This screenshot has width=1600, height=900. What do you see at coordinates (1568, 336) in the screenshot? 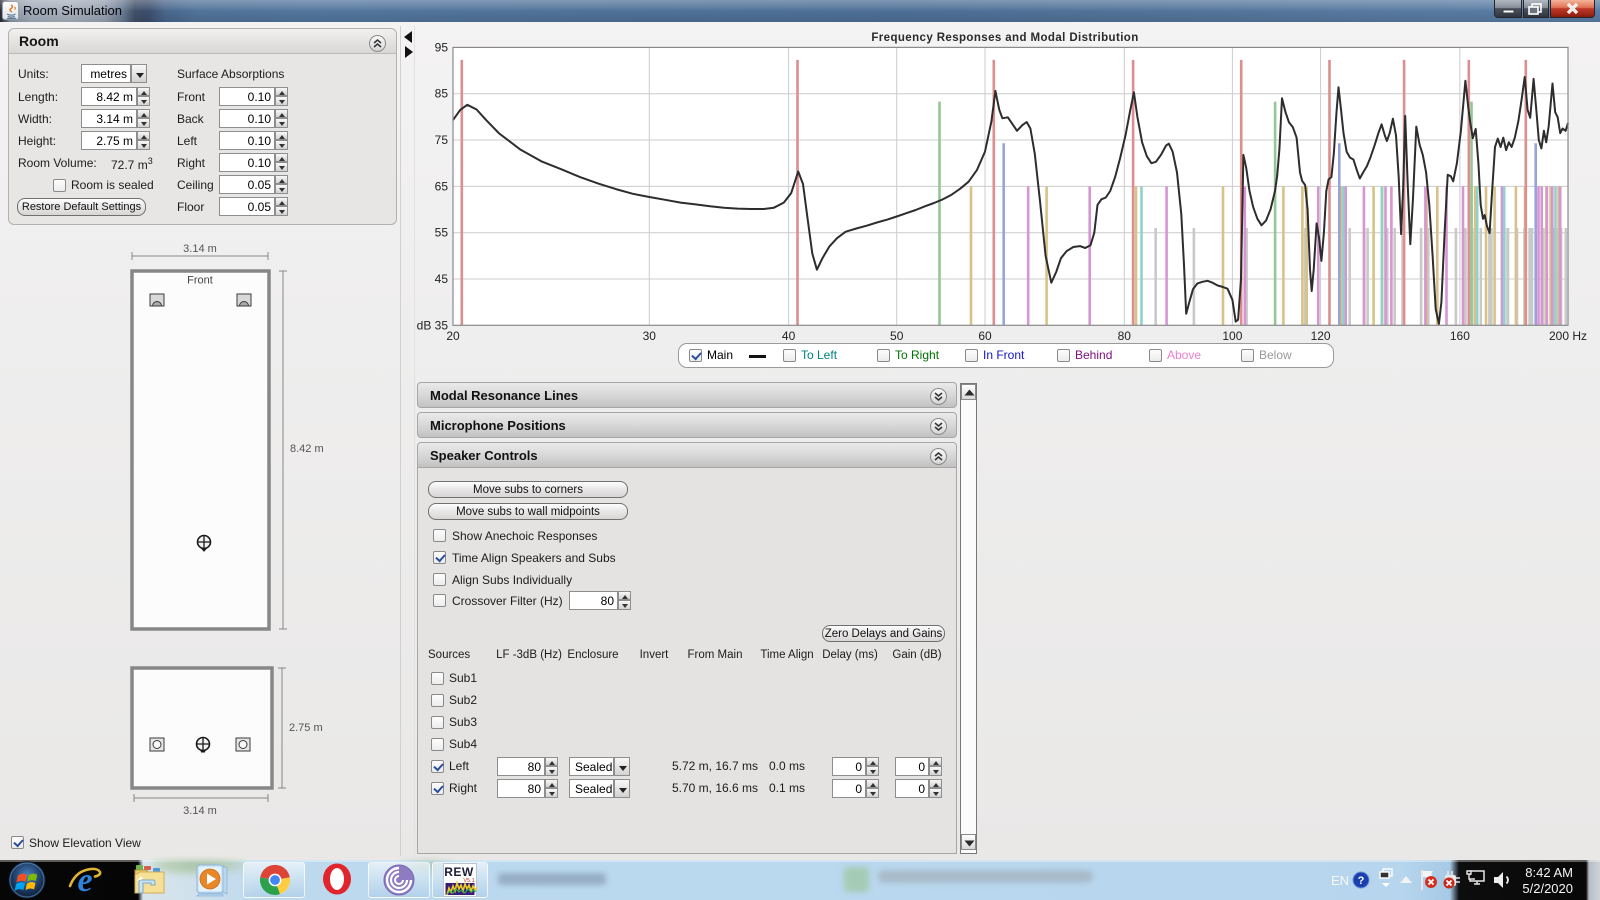
I see `svg-text: 200 Hz` at bounding box center [1568, 336].